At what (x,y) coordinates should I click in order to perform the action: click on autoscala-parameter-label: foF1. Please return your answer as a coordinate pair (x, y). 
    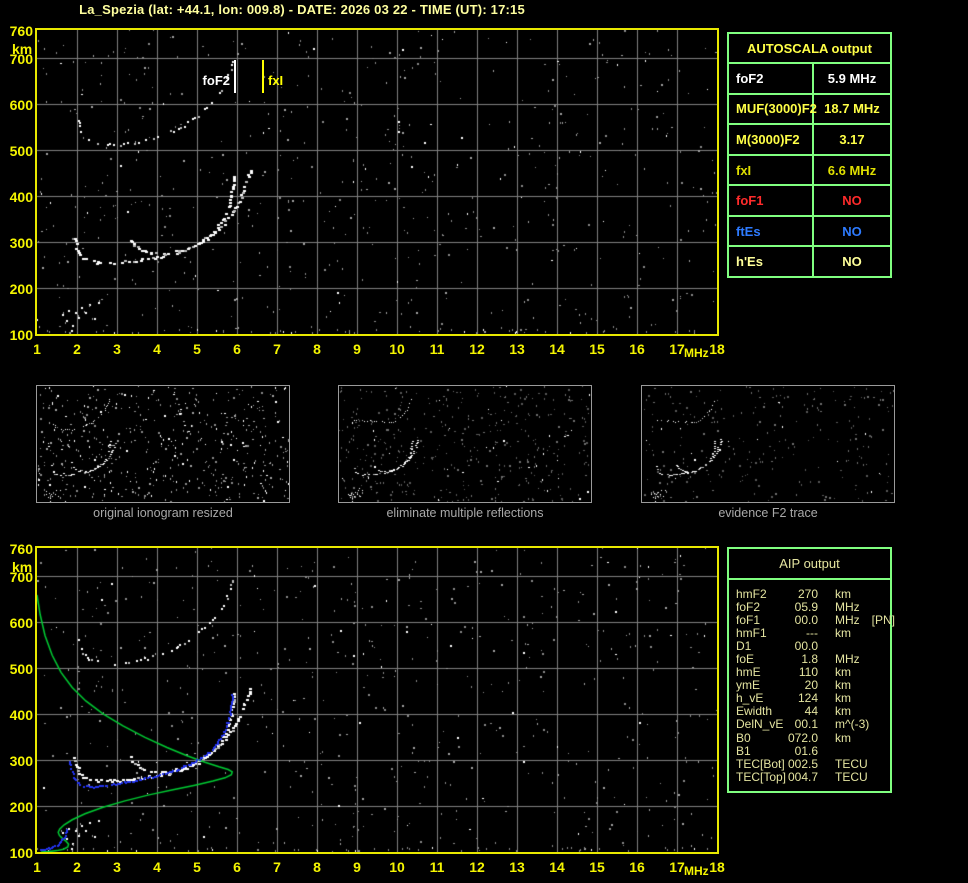
    Looking at the image, I should click on (771, 200).